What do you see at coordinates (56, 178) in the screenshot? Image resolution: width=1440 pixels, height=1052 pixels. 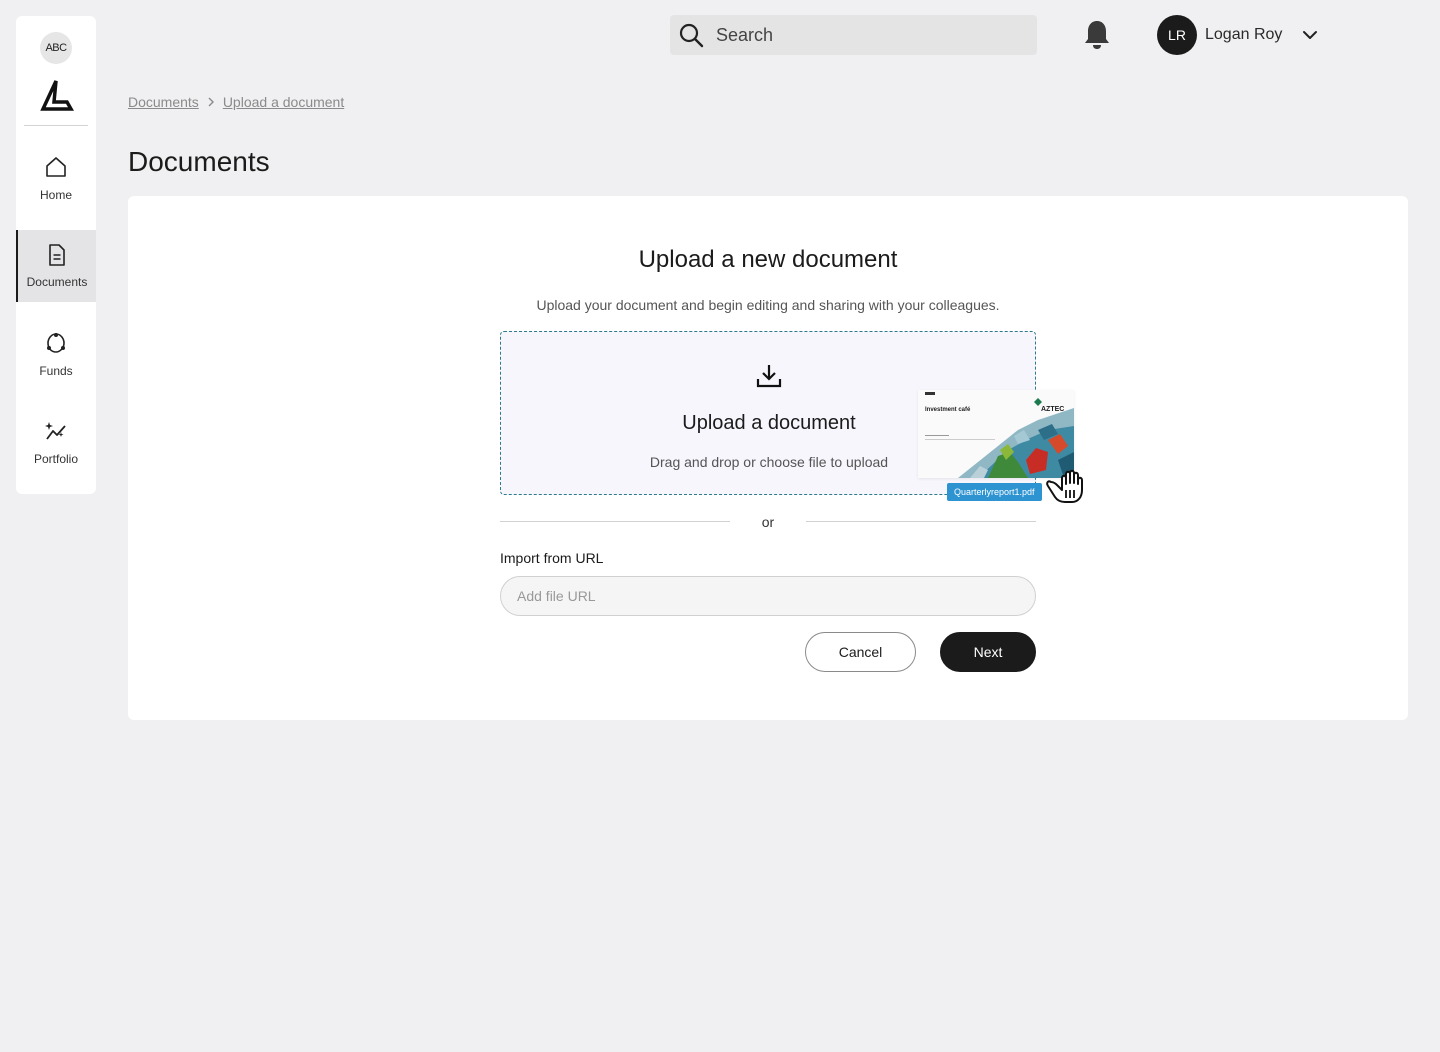 I see `sidebar-item-home: Home` at bounding box center [56, 178].